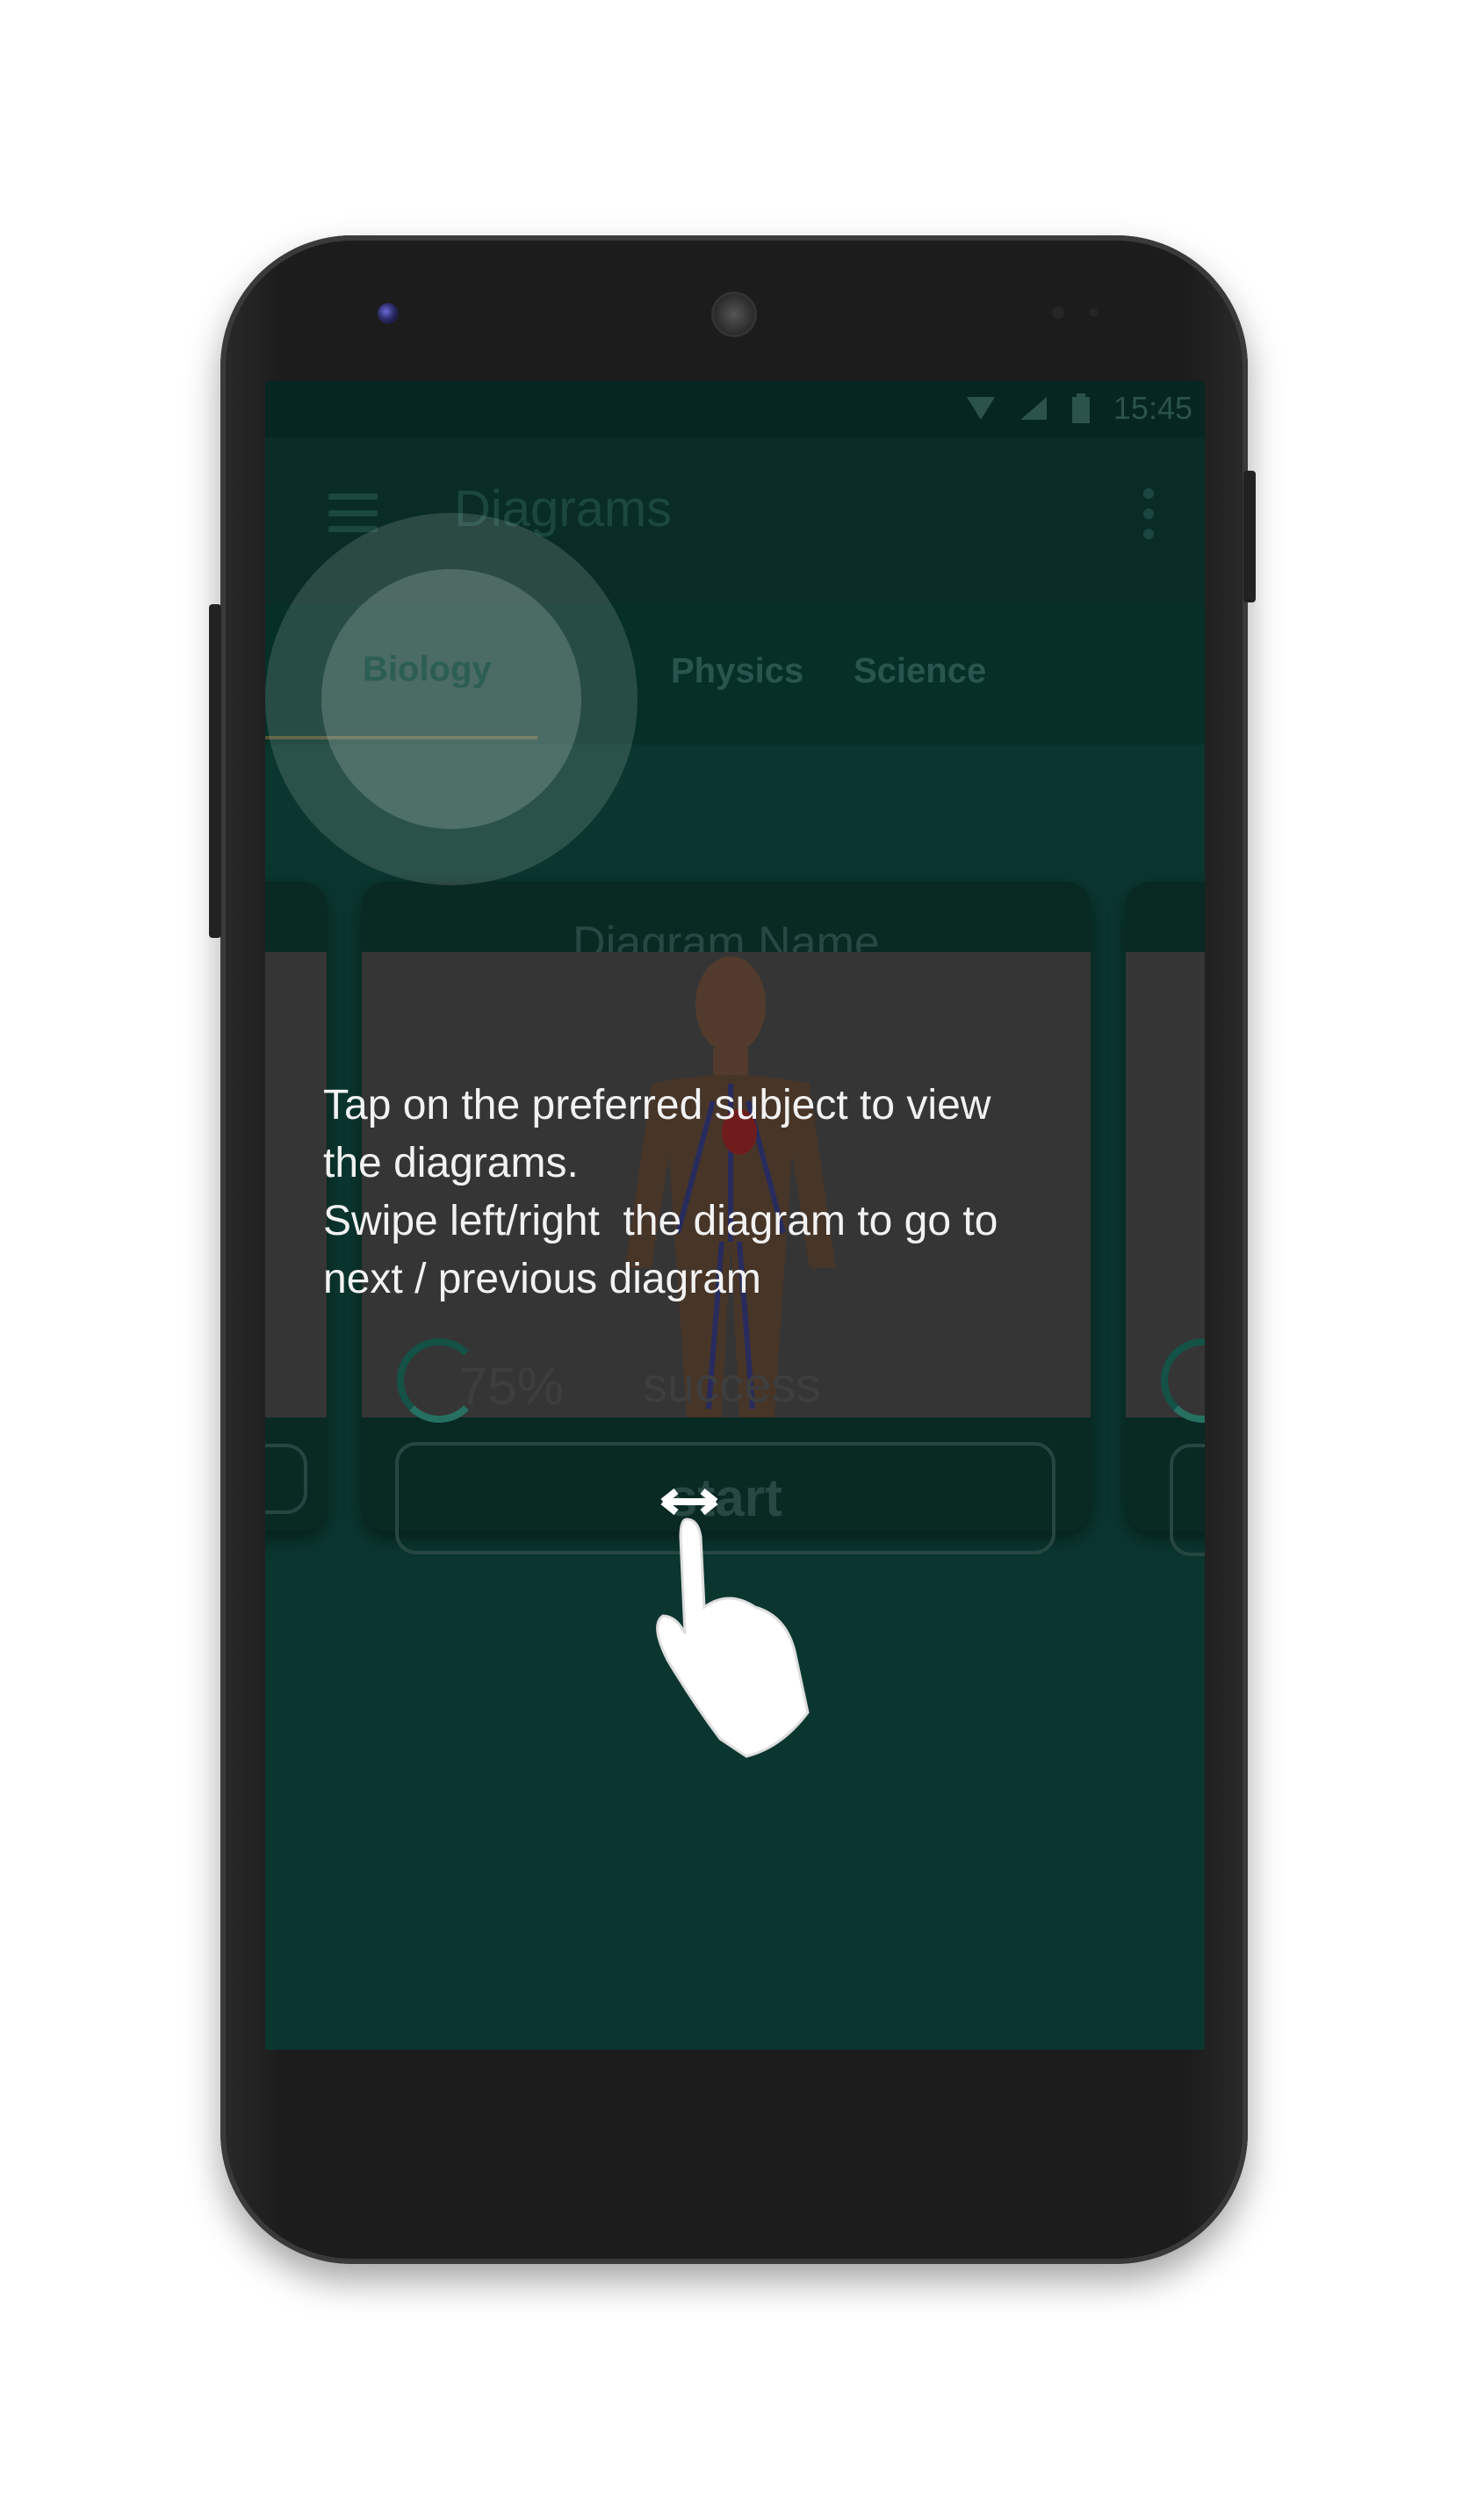  What do you see at coordinates (1093, 312) in the screenshot?
I see `light-sensor` at bounding box center [1093, 312].